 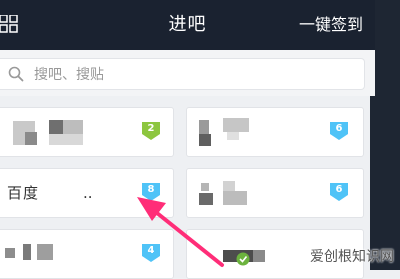 What do you see at coordinates (243, 259) in the screenshot?
I see `watermark-logo-icon` at bounding box center [243, 259].